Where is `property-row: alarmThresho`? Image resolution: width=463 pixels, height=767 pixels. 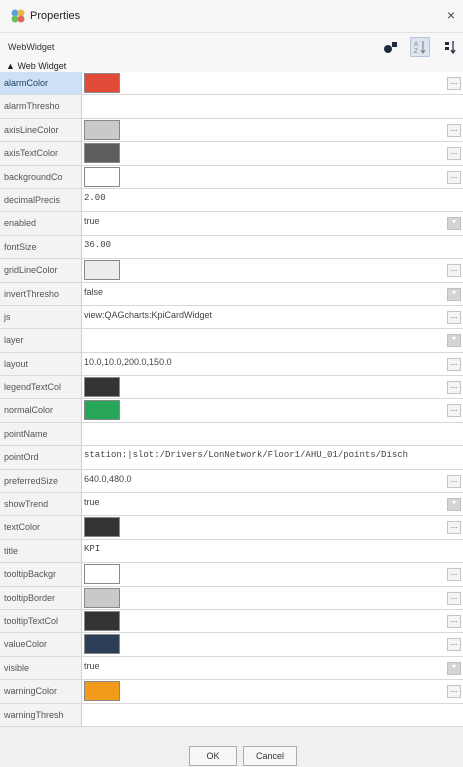
property-row: alarmThresho is located at coordinates (231, 107).